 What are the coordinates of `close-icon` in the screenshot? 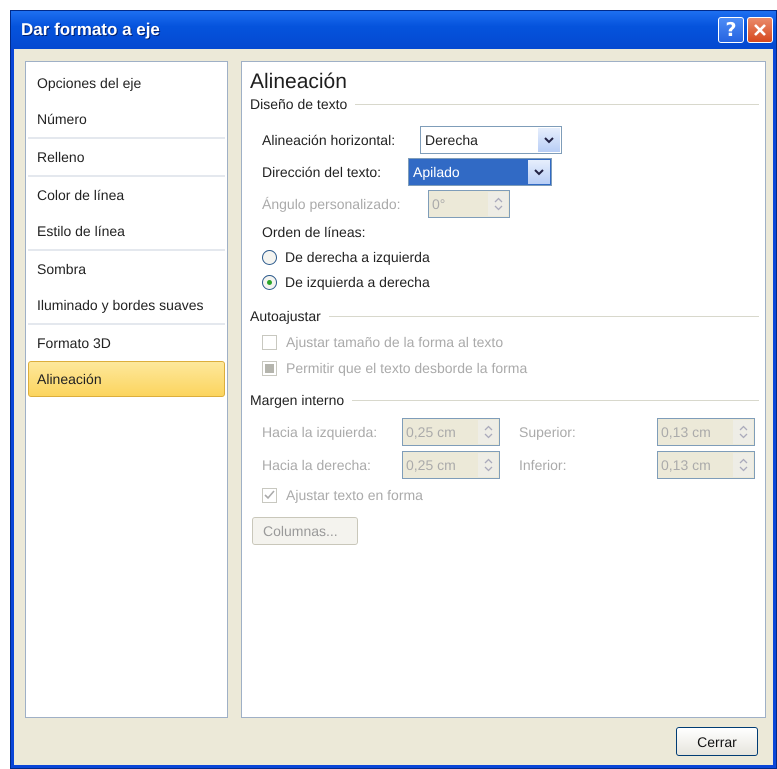 It's located at (760, 30).